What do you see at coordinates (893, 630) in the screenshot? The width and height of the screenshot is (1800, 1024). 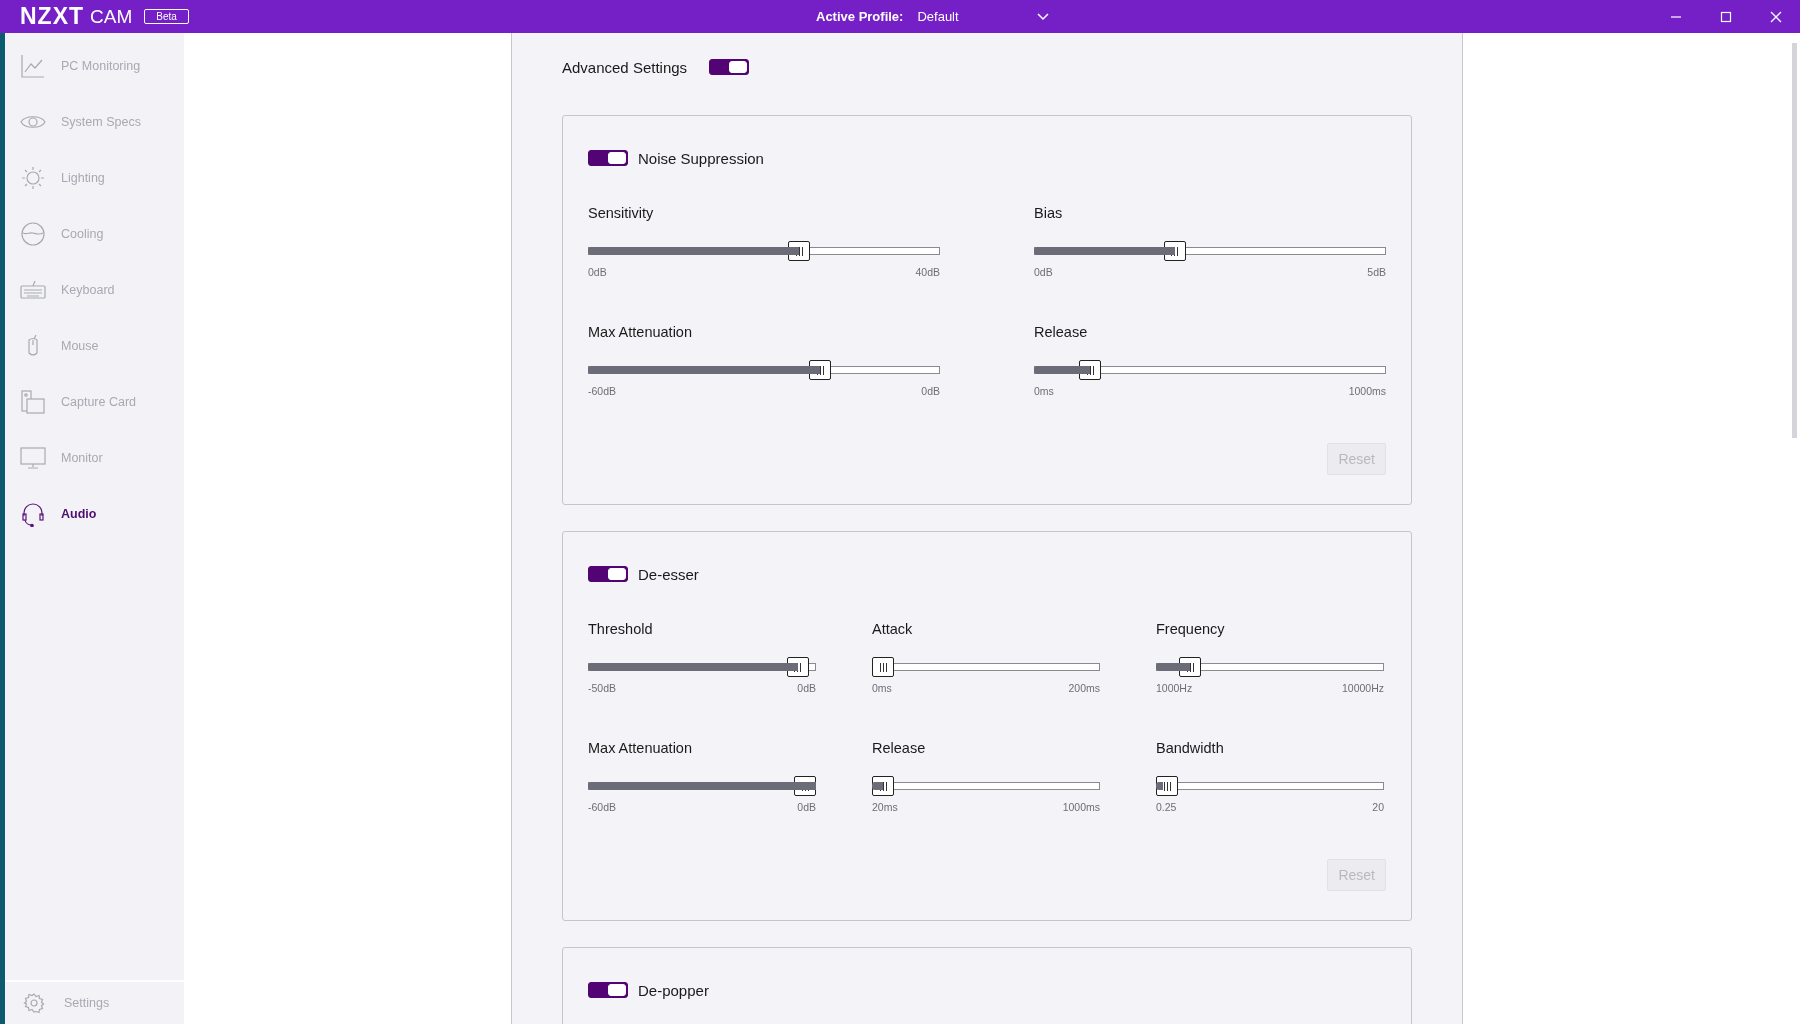 I see `slider-label: Attack` at bounding box center [893, 630].